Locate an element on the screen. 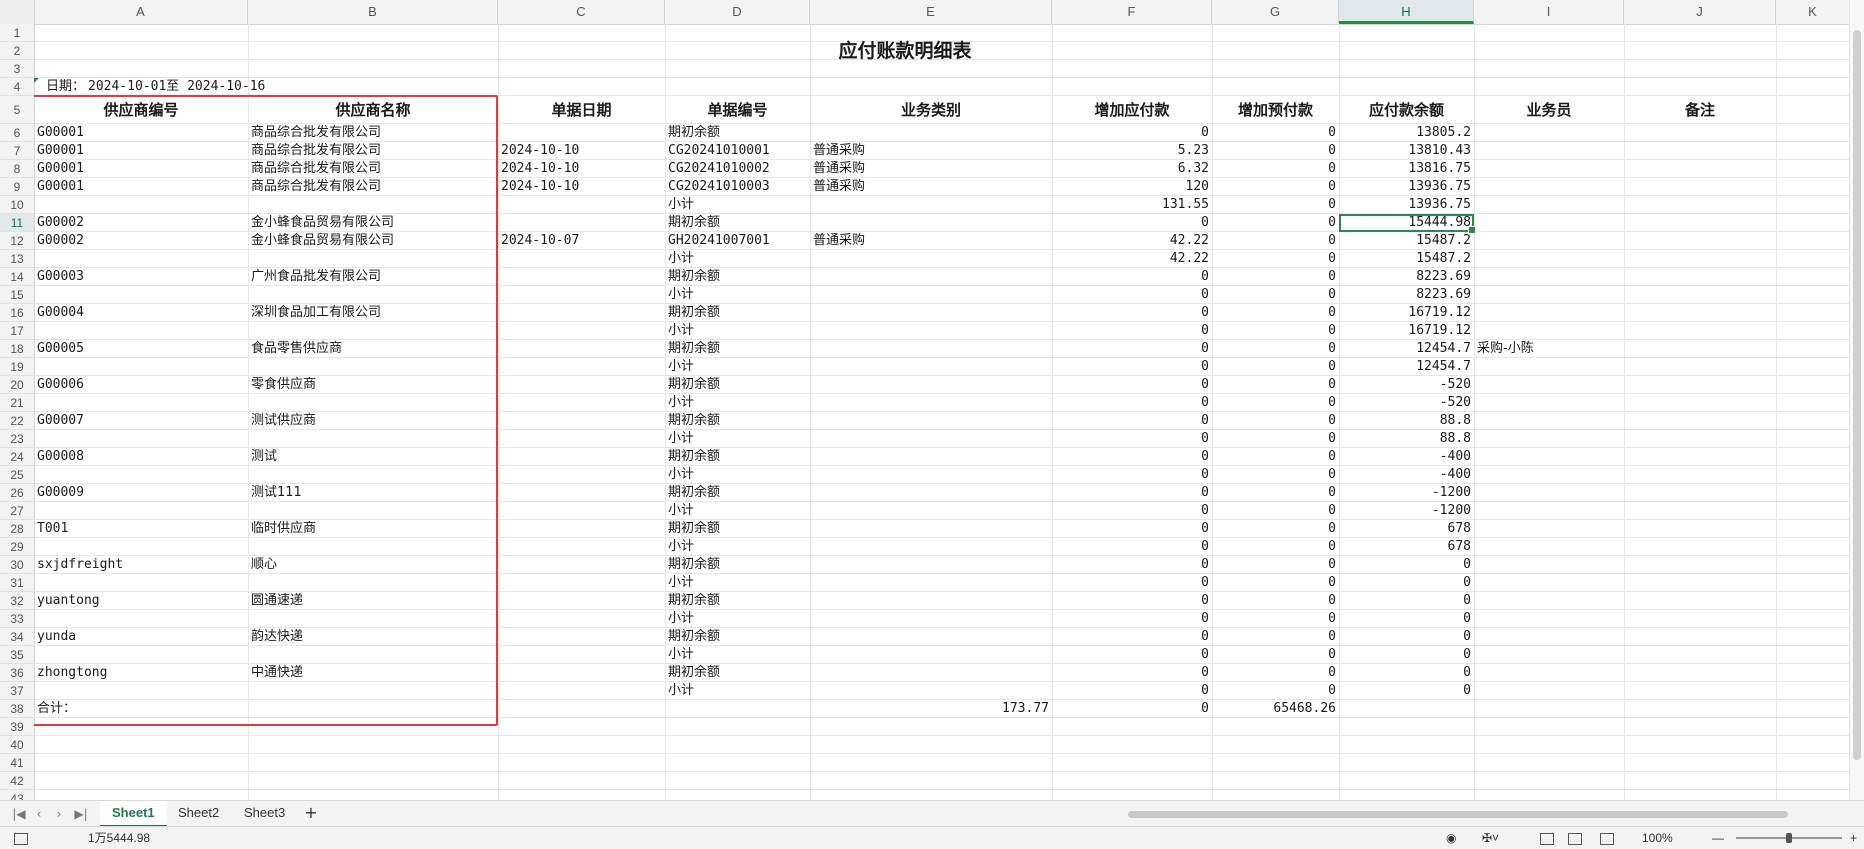 The height and width of the screenshot is (849, 1864). column-title: 应付款余额 is located at coordinates (1406, 110).